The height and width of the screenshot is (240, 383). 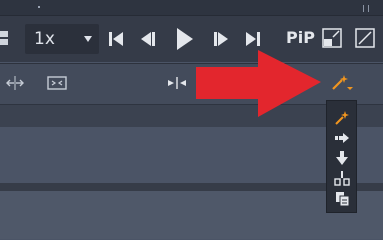 I want to click on window-icon, so click(x=4, y=38).